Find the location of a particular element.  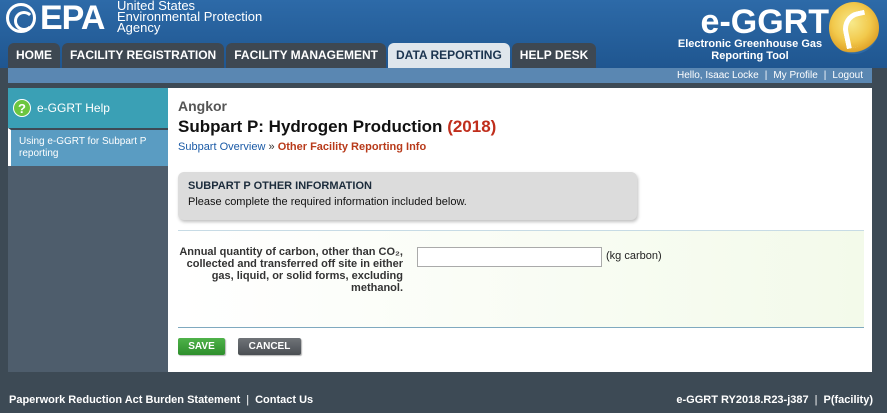

logout-link: Logout is located at coordinates (847, 75).